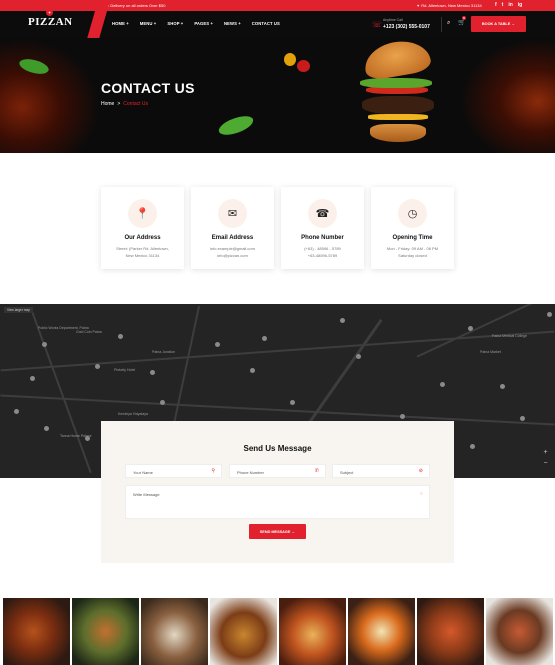 The height and width of the screenshot is (665, 555). I want to click on flame-decoration-left, so click(50, 95).